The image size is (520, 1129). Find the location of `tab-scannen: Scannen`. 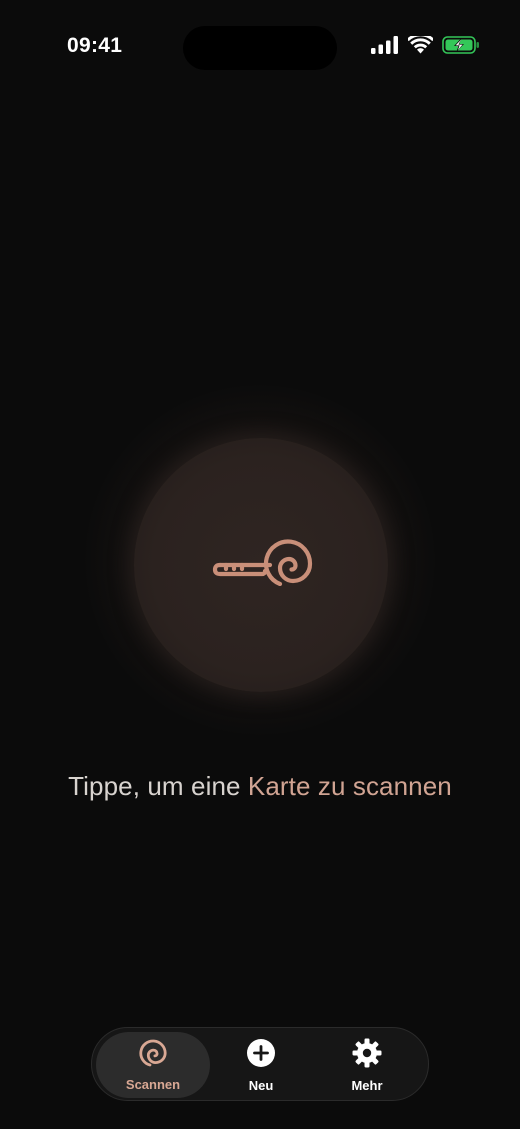

tab-scannen: Scannen is located at coordinates (153, 1065).